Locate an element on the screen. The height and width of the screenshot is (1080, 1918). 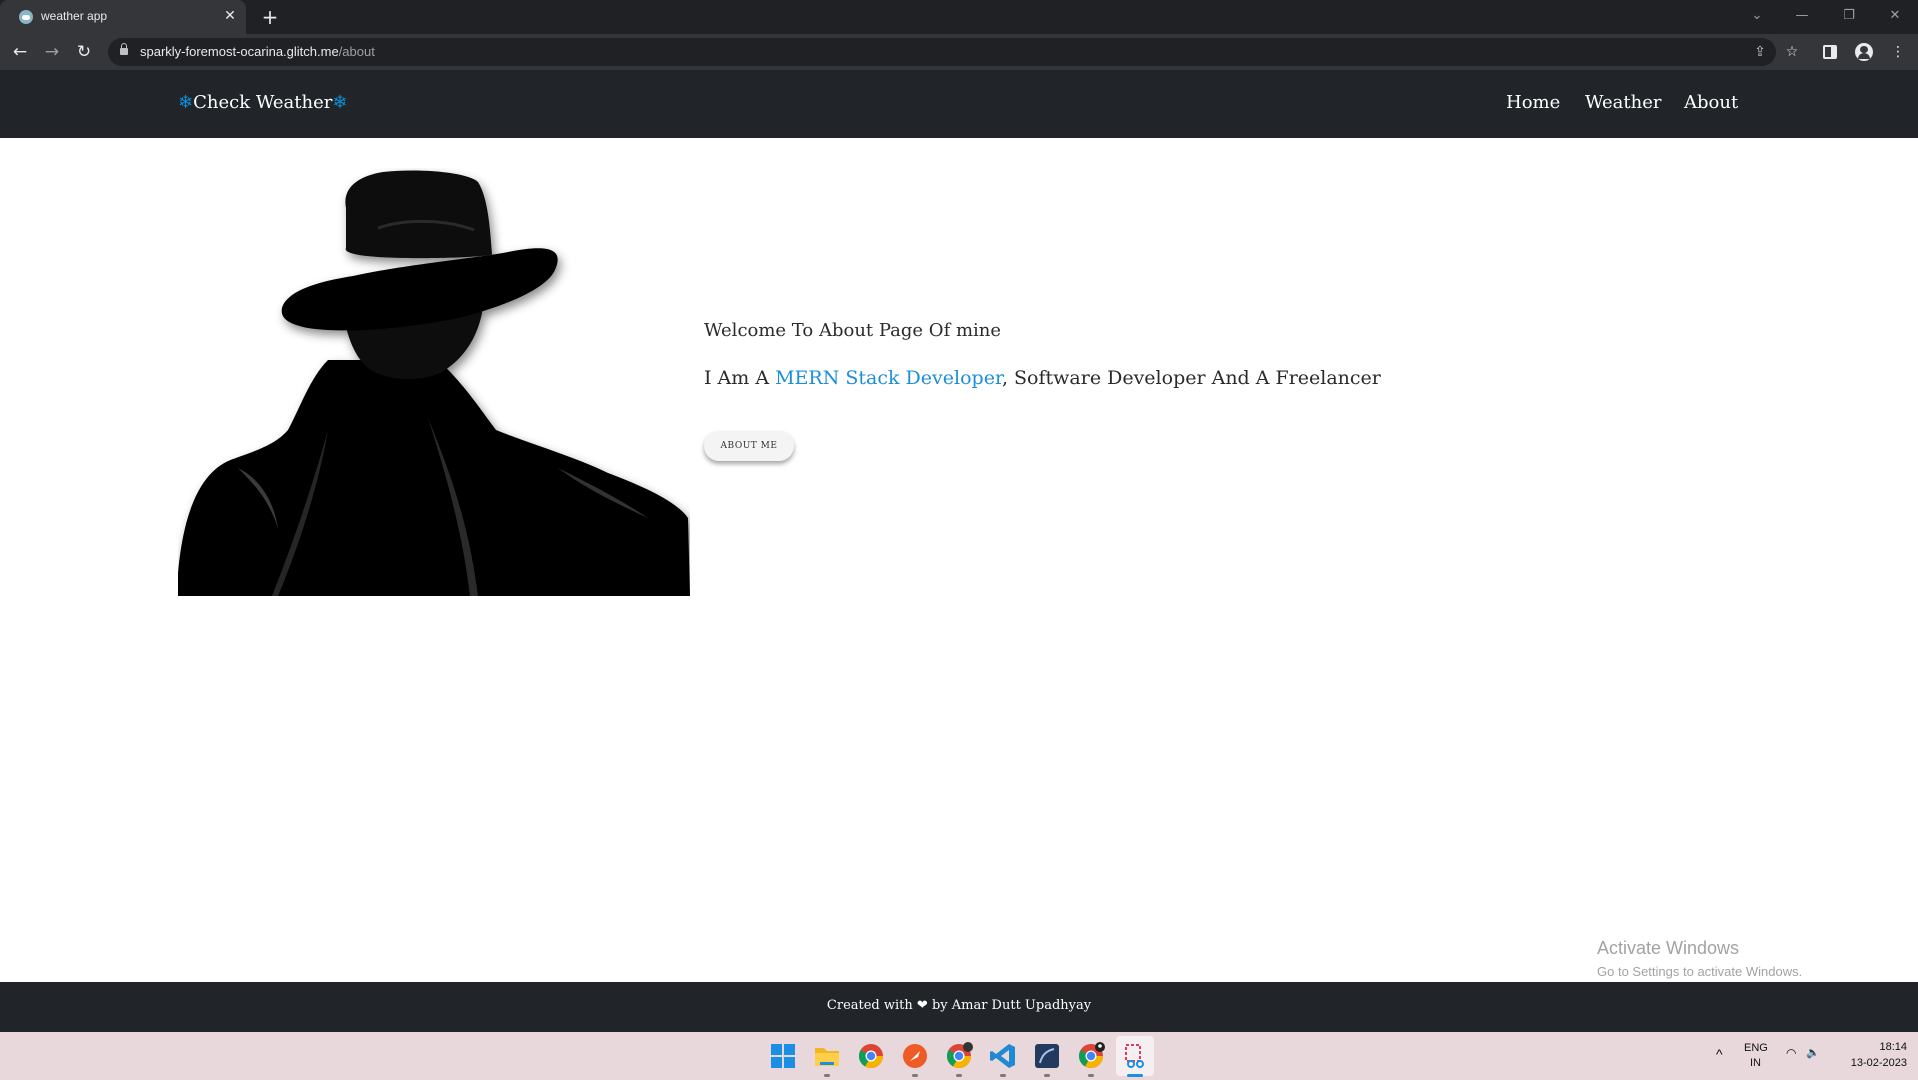
tray-overflow-chevron-icon: ^ is located at coordinates (1719, 1054).